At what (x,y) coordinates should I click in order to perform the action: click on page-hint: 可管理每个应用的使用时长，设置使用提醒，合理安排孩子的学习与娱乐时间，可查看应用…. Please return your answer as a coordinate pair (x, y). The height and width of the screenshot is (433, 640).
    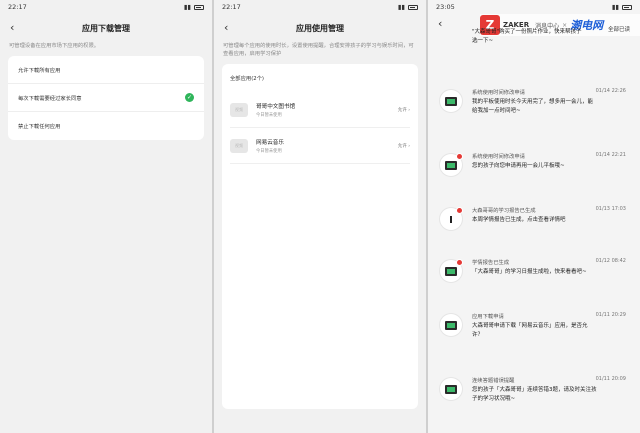
    Looking at the image, I should click on (318, 50).